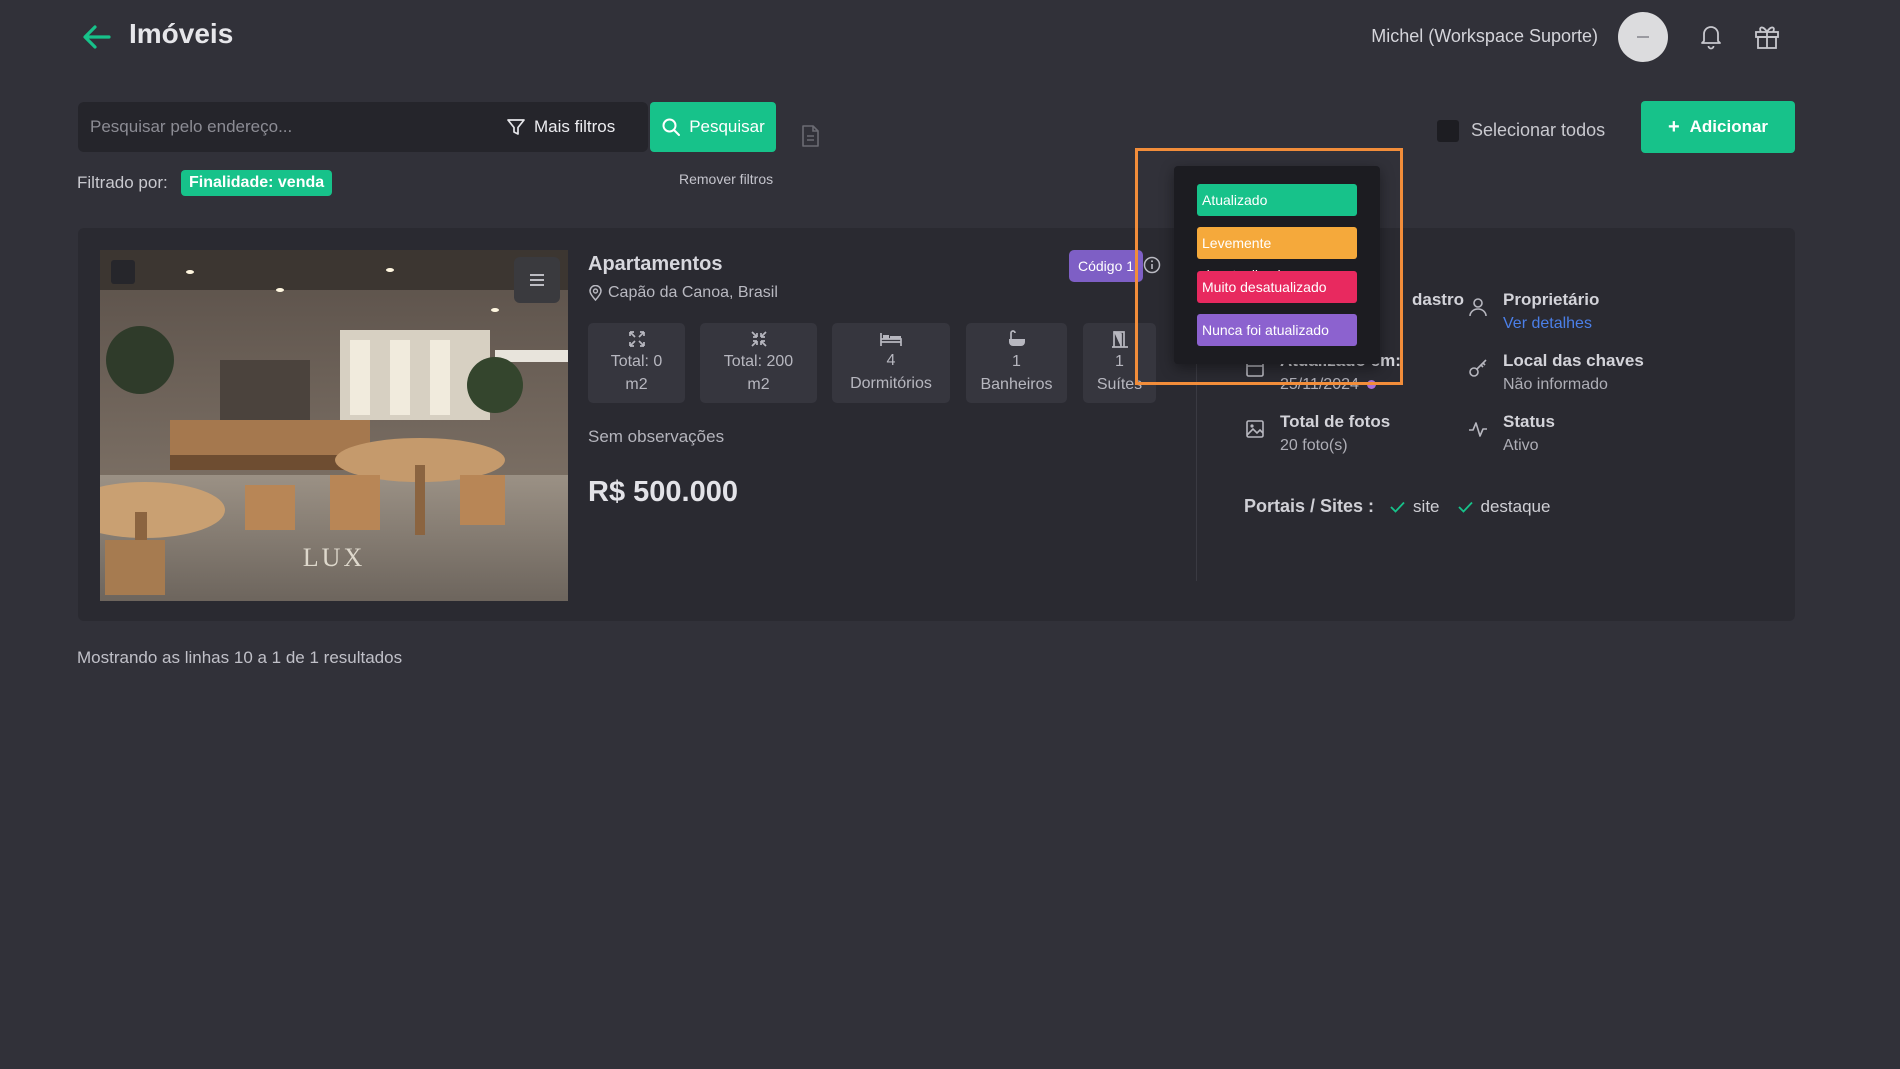 The image size is (1900, 1069). What do you see at coordinates (1478, 307) in the screenshot?
I see `user-icon` at bounding box center [1478, 307].